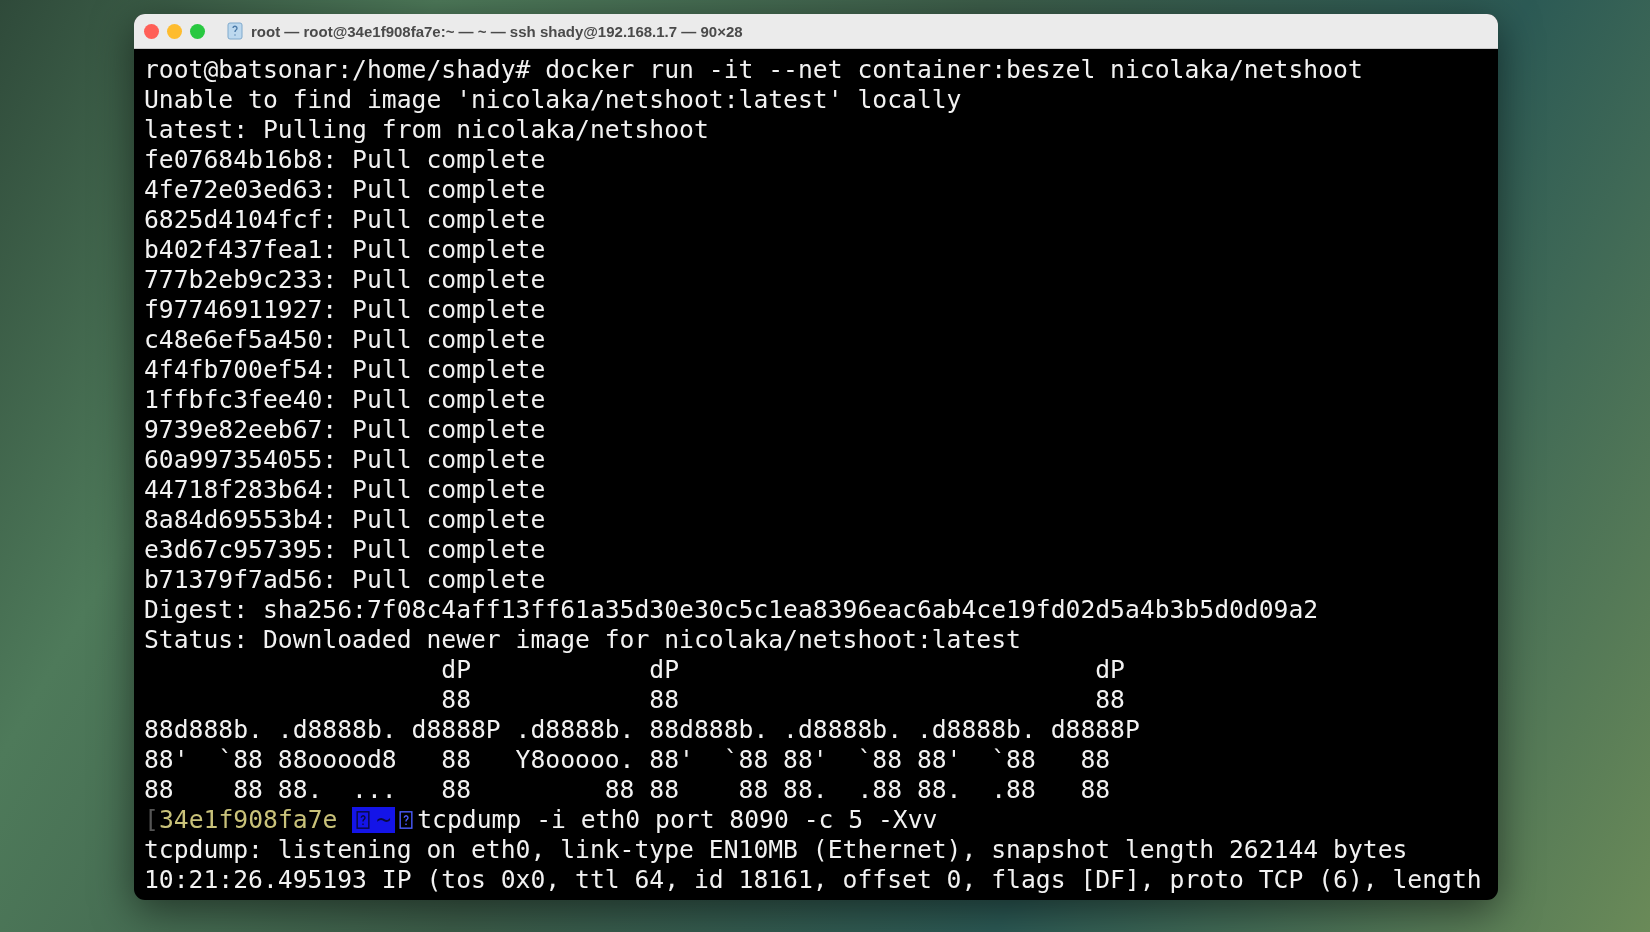  Describe the element at coordinates (427, 130) in the screenshot. I see `terminal-line: latest: Pulling from nicolaka/netshoot` at that location.